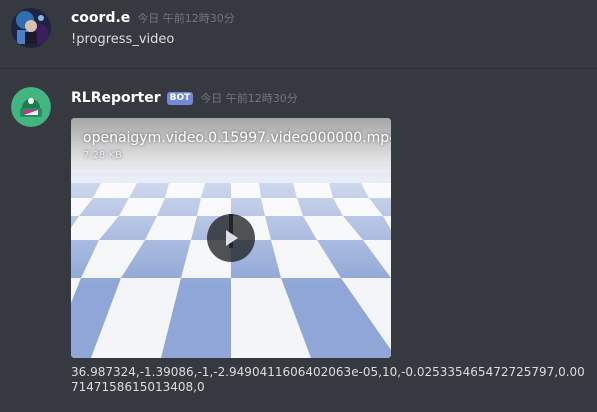  Describe the element at coordinates (100, 18) in the screenshot. I see `username: coord.e` at that location.